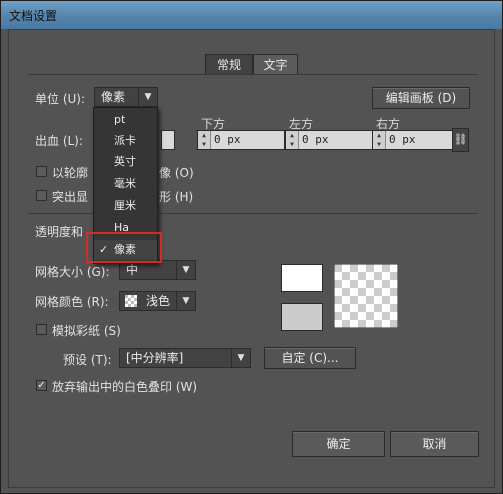 This screenshot has height=494, width=503. What do you see at coordinates (125, 141) in the screenshot?
I see `menu-item-pica: 派卡` at bounding box center [125, 141].